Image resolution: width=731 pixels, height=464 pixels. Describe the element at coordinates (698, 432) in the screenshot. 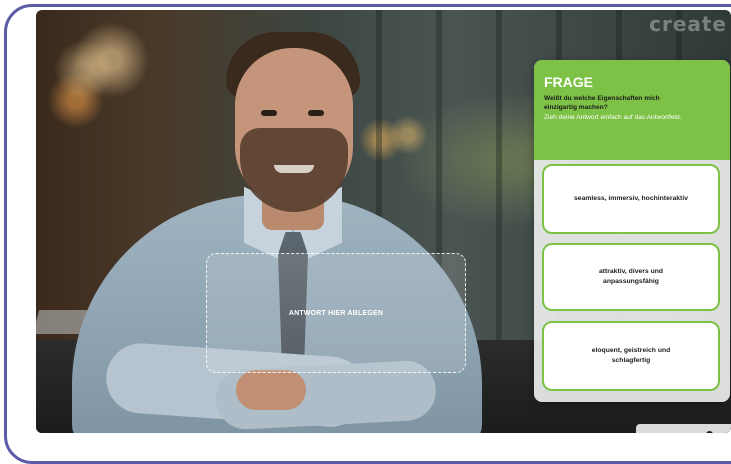

I see `volume-icon: ◀·` at that location.